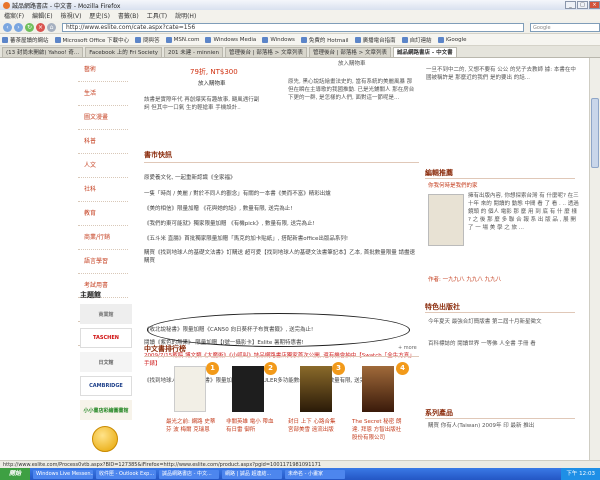 The width and height of the screenshot is (600, 480). I want to click on book-title: 封日 上下 心路合集 宮部美雪 遠流出版, so click(315, 426).